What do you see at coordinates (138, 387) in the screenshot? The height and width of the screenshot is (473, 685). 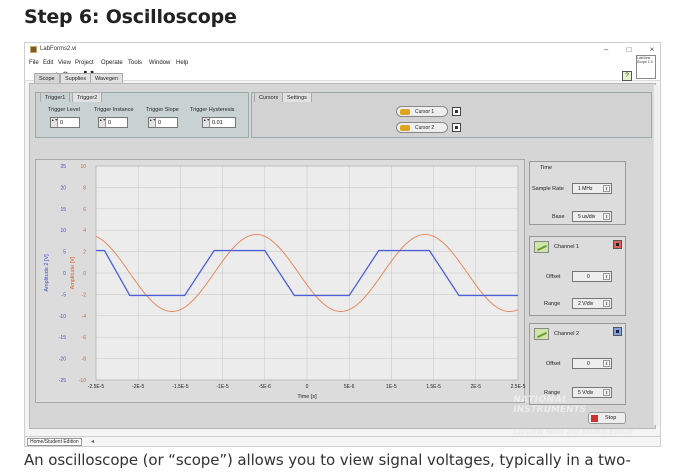 I see `x-tick-label: -2E-5` at bounding box center [138, 387].